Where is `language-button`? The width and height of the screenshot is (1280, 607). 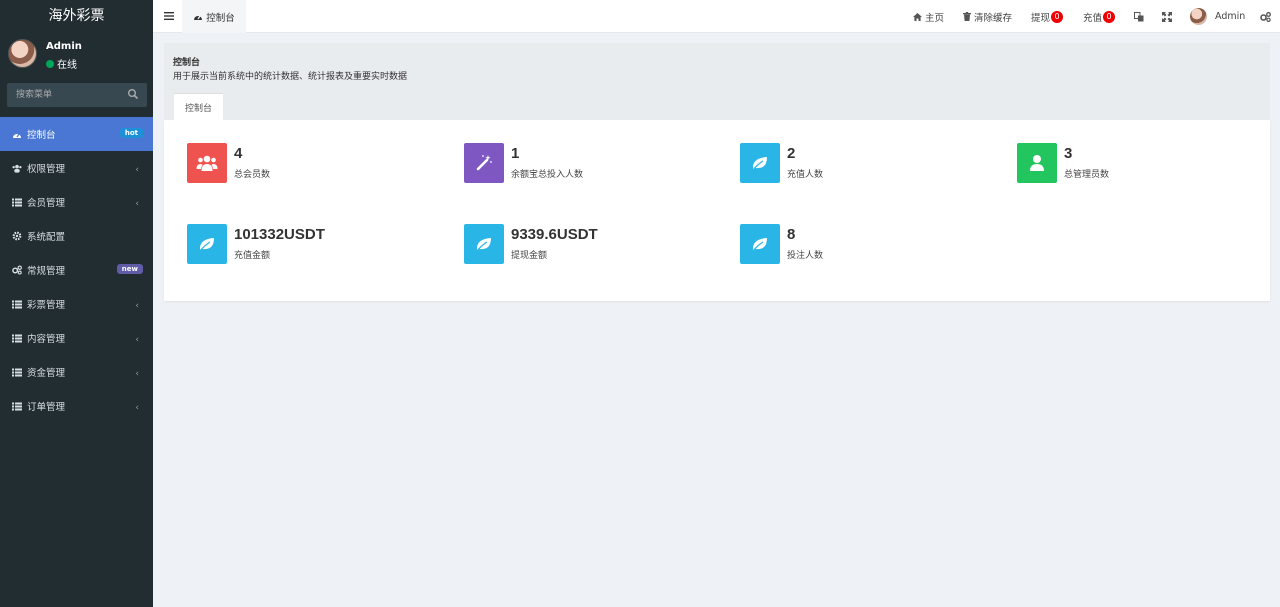 language-button is located at coordinates (1139, 16).